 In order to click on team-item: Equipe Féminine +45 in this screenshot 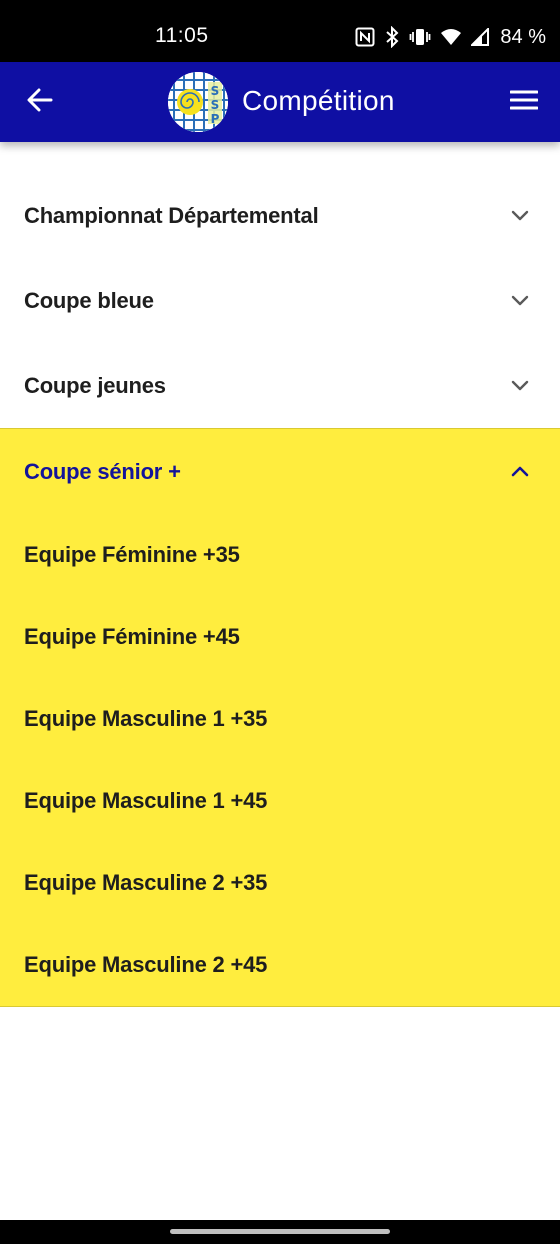, I will do `click(280, 637)`.